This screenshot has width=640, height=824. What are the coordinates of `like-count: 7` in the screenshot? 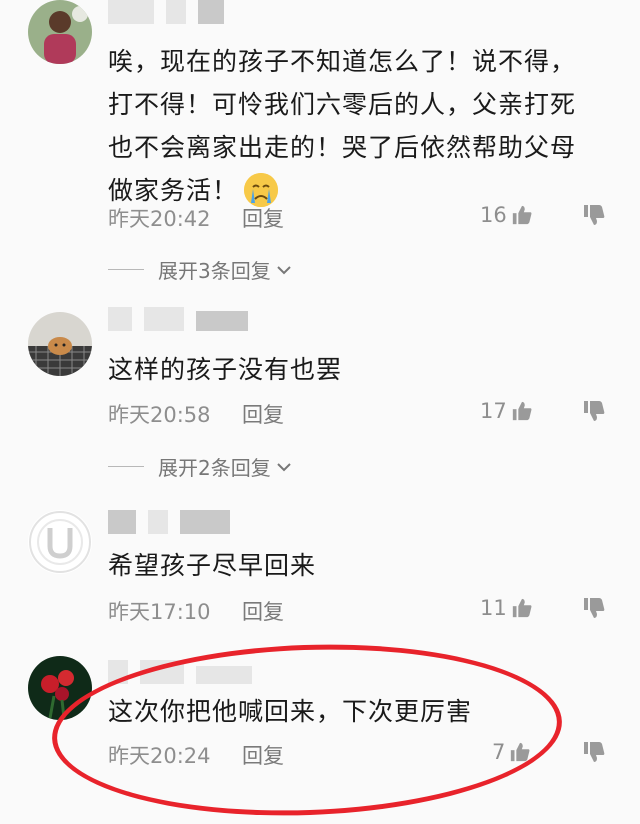 It's located at (499, 752).